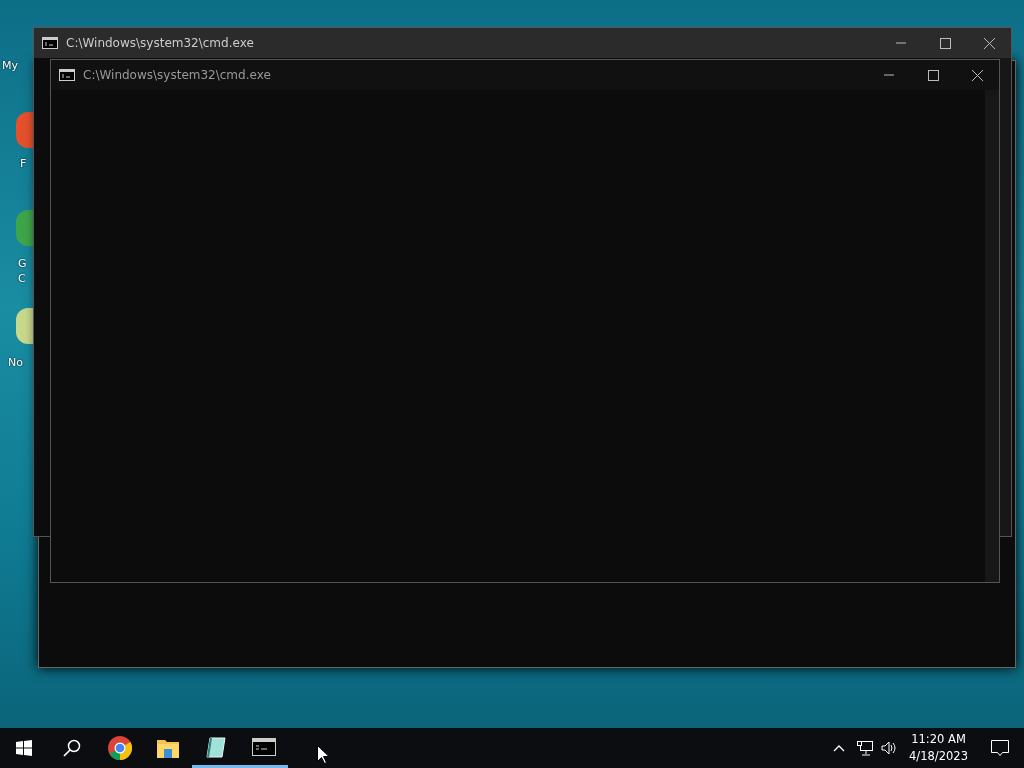  Describe the element at coordinates (1000, 748) in the screenshot. I see `speech-bubble-icon` at that location.